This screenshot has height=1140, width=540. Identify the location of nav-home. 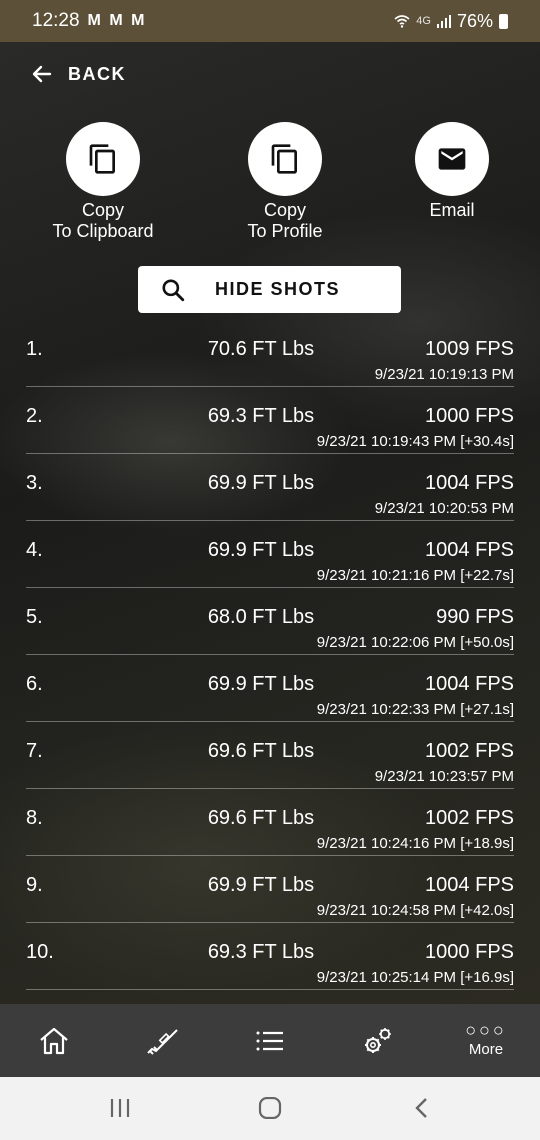
(54, 1040).